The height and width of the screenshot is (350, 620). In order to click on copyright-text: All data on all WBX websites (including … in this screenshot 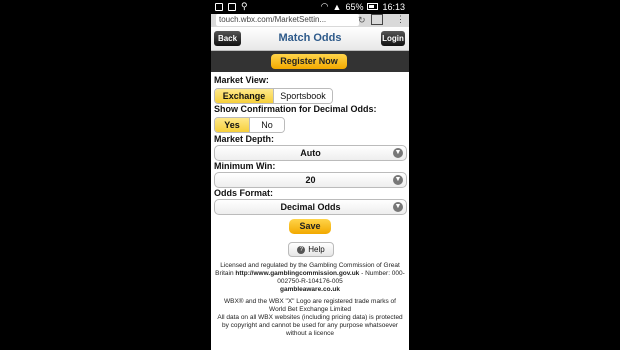, I will do `click(310, 325)`.